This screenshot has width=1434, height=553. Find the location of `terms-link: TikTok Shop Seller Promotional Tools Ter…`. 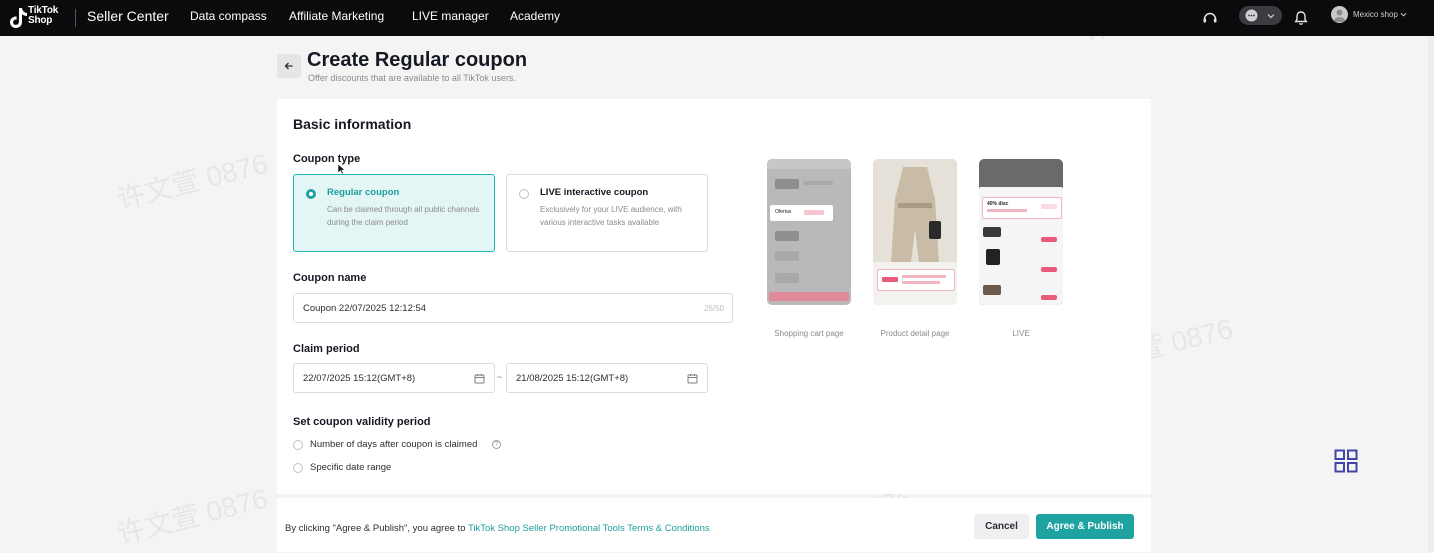

terms-link: TikTok Shop Seller Promotional Tools Ter… is located at coordinates (589, 528).